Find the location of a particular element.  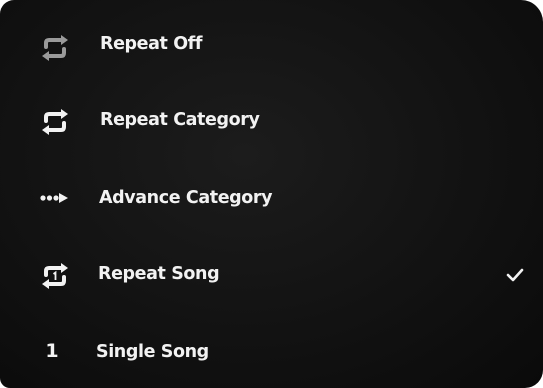

menu-item-label: Advance Category is located at coordinates (186, 198).